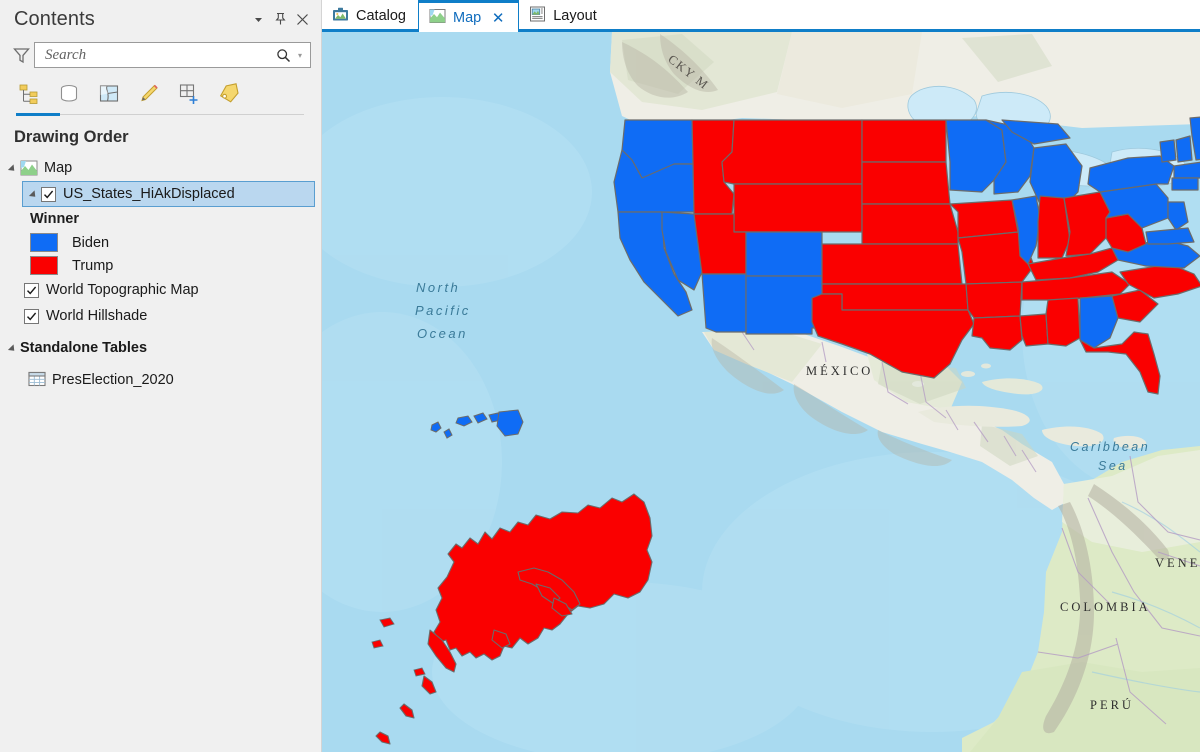 The height and width of the screenshot is (752, 1200). I want to click on tab-layout-label: Layout, so click(575, 16).